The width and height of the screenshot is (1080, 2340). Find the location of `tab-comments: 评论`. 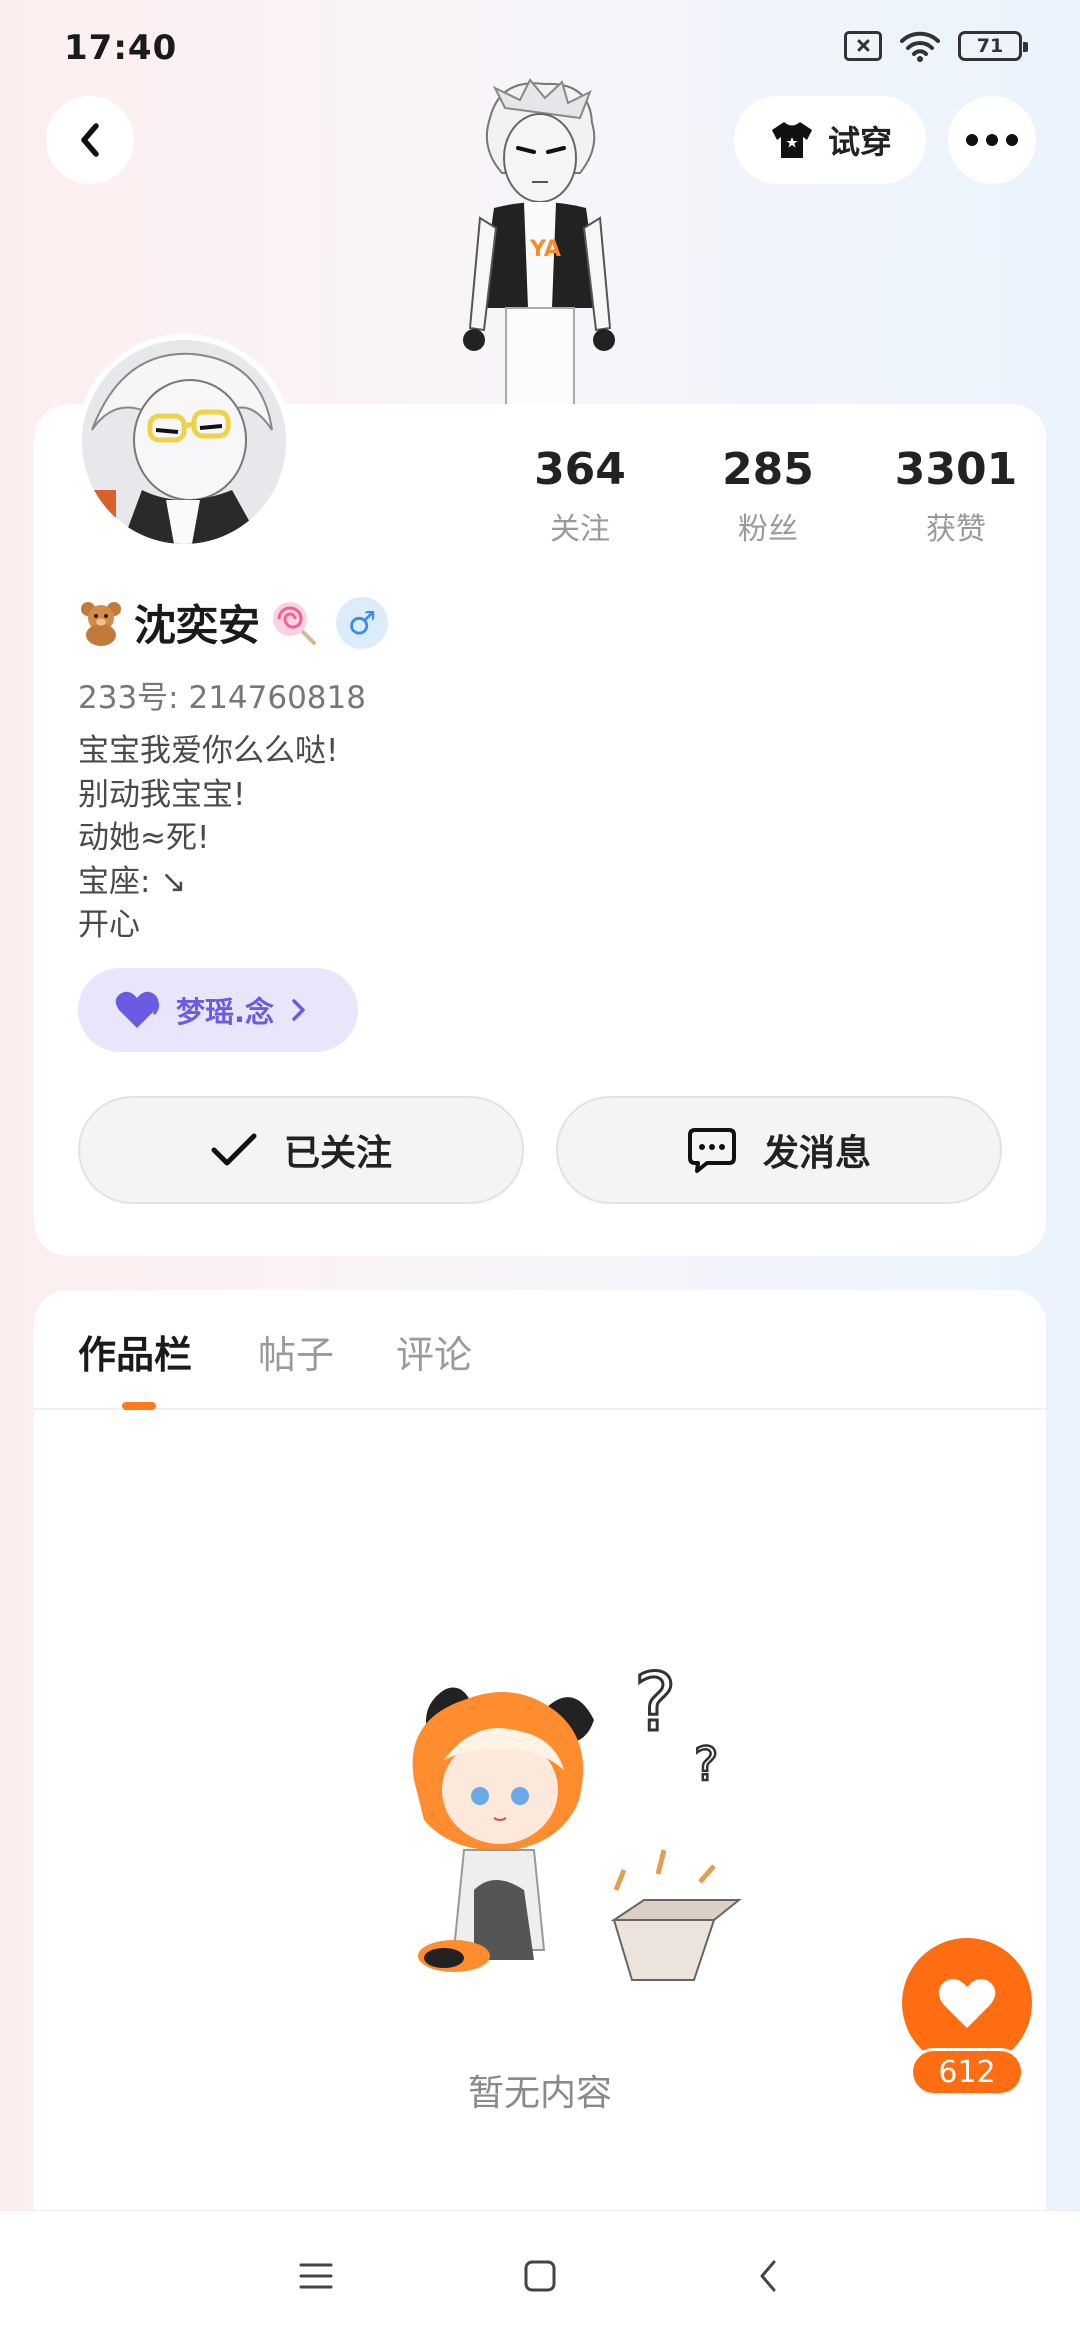

tab-comments: 评论 is located at coordinates (434, 1351).